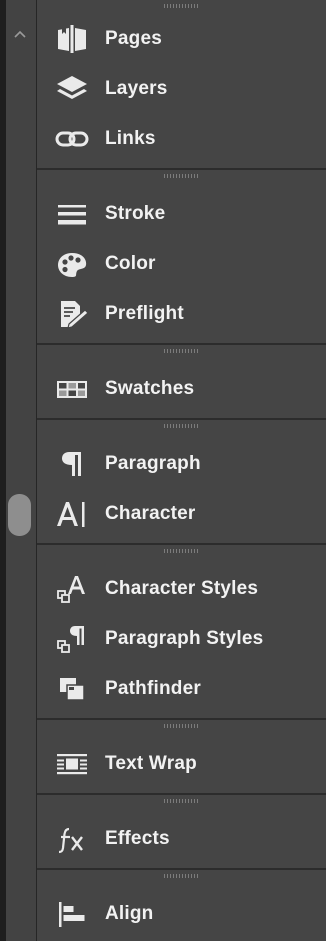 The height and width of the screenshot is (941, 326). Describe the element at coordinates (72, 589) in the screenshot. I see `character-styles-icon` at that location.